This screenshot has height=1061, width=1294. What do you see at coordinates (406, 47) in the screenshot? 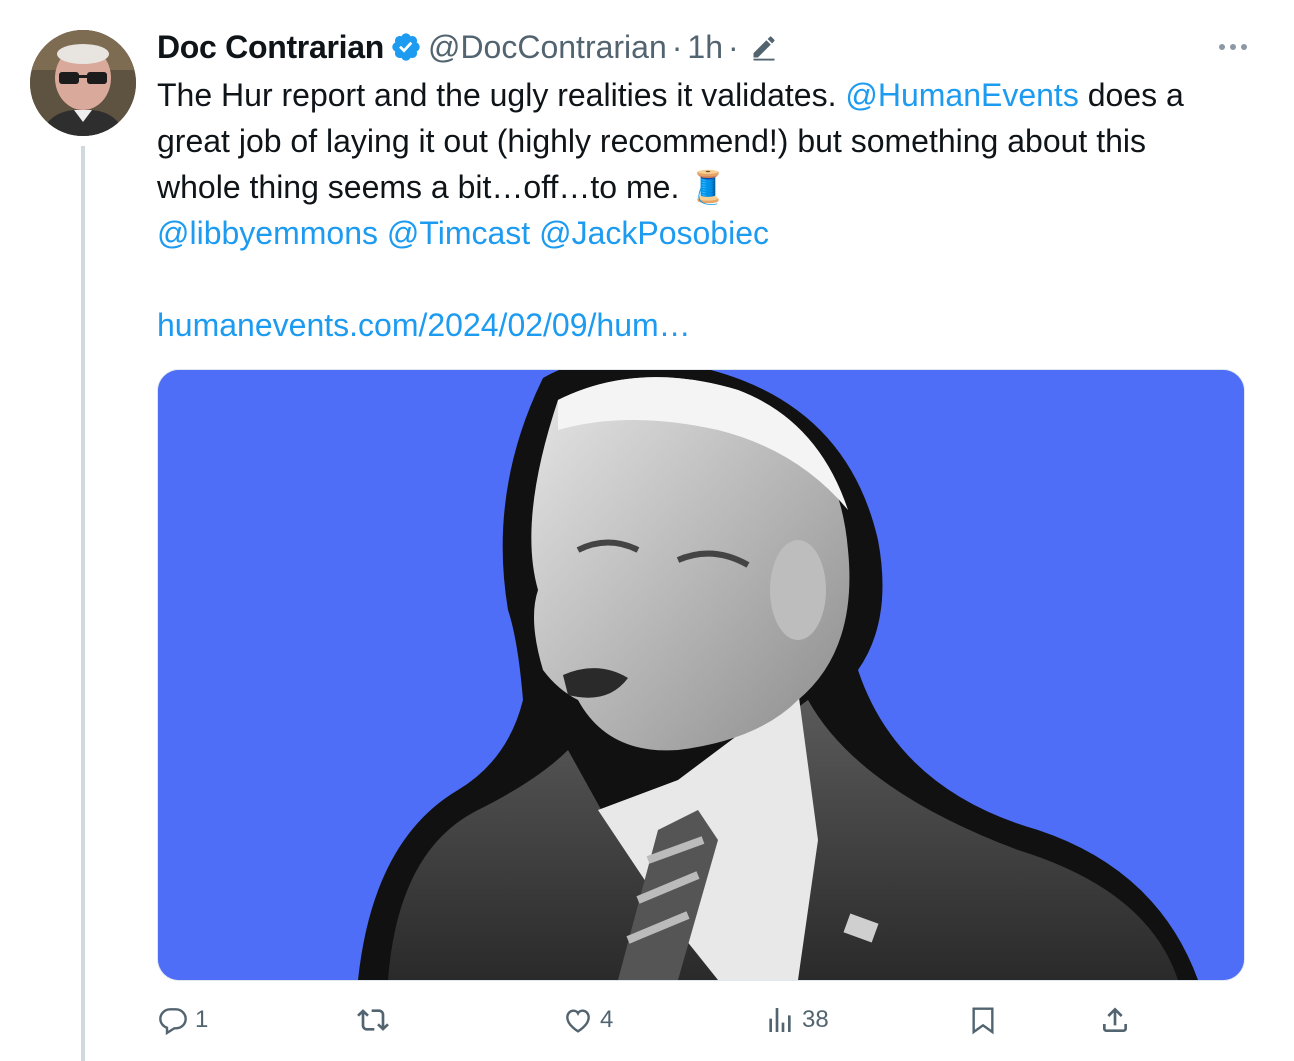
I see `verified-badge-icon` at bounding box center [406, 47].